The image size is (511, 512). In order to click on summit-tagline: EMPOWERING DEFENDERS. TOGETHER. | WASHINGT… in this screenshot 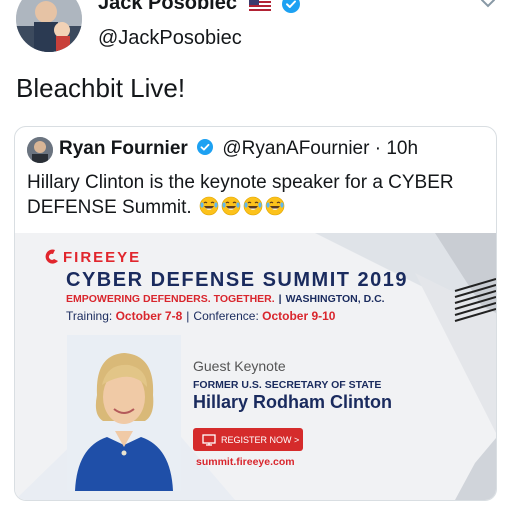, I will do `click(225, 299)`.